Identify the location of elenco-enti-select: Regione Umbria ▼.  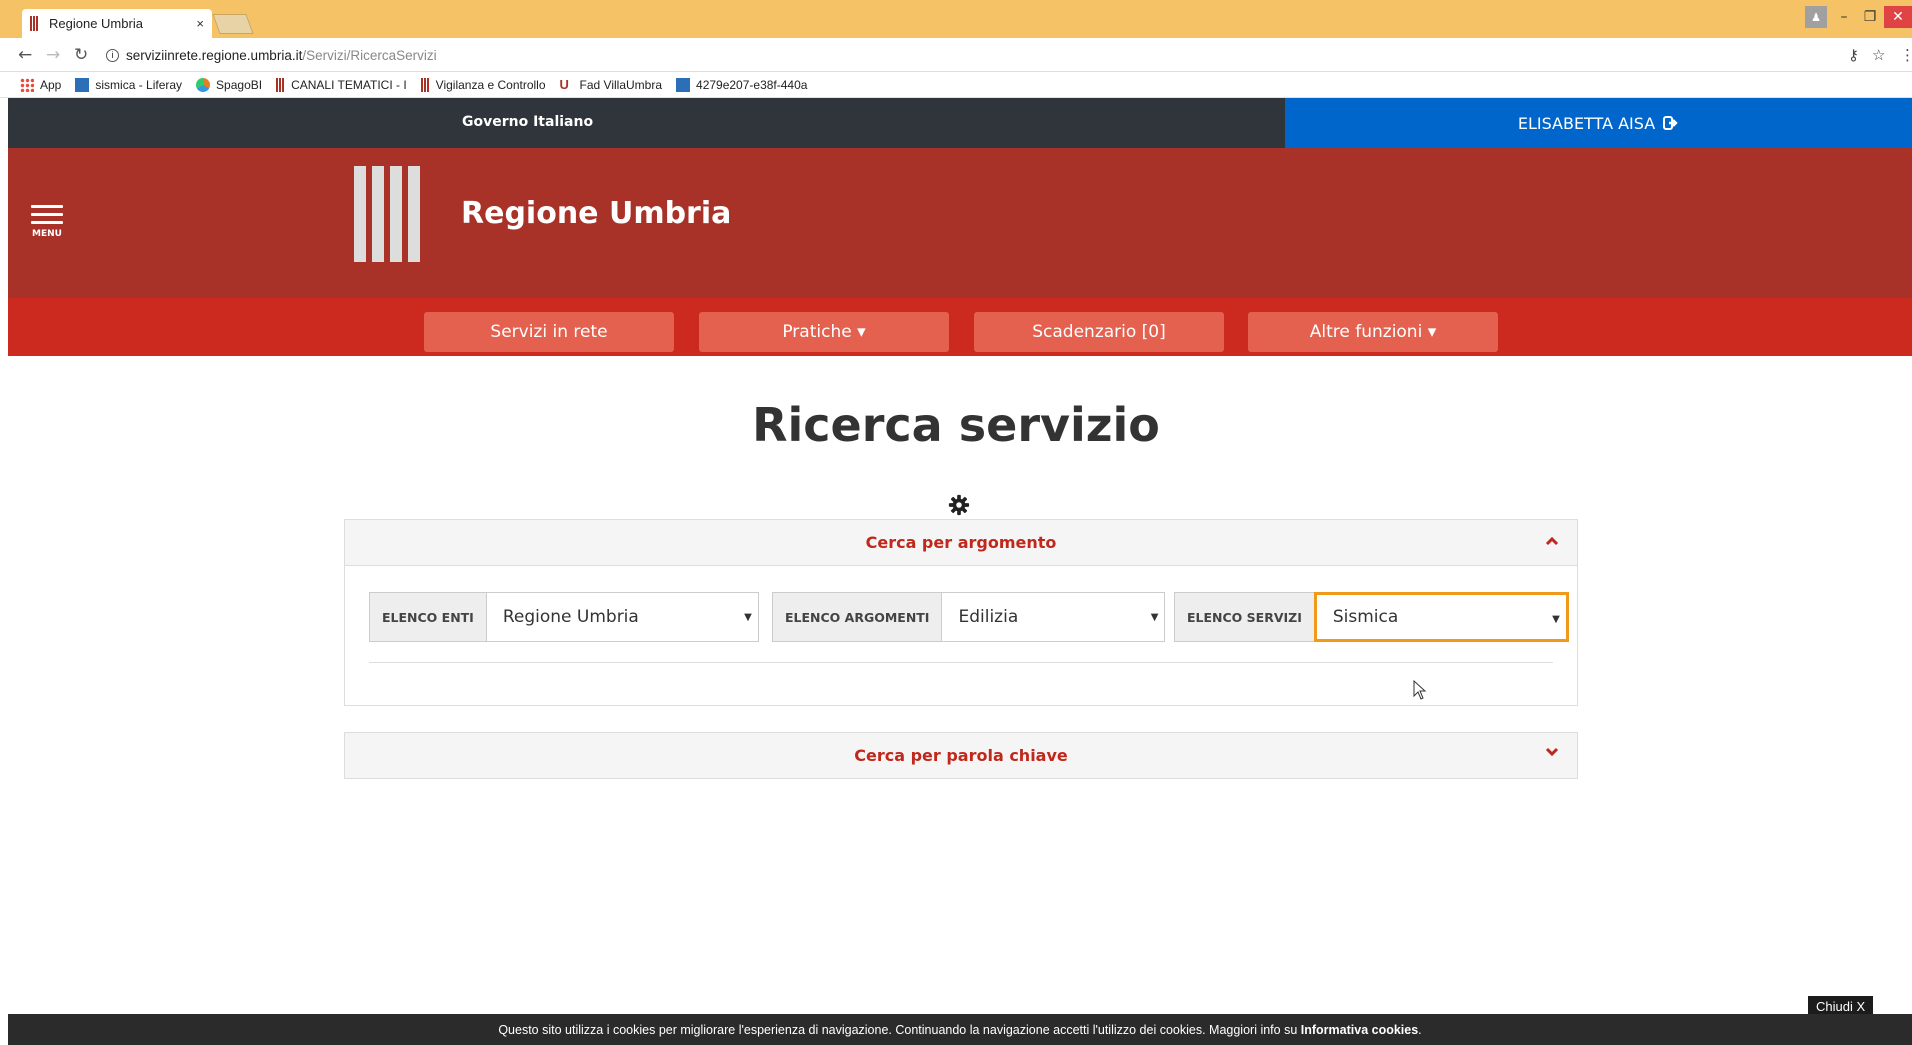
(622, 617).